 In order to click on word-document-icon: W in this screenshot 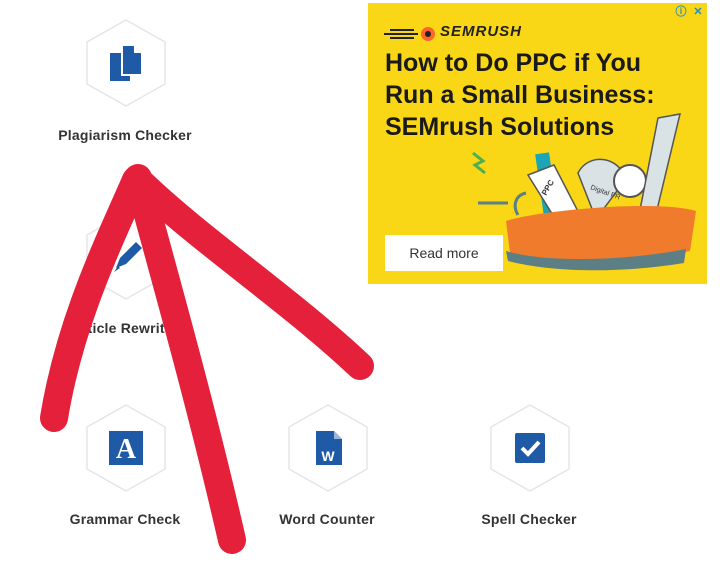, I will do `click(329, 448)`.